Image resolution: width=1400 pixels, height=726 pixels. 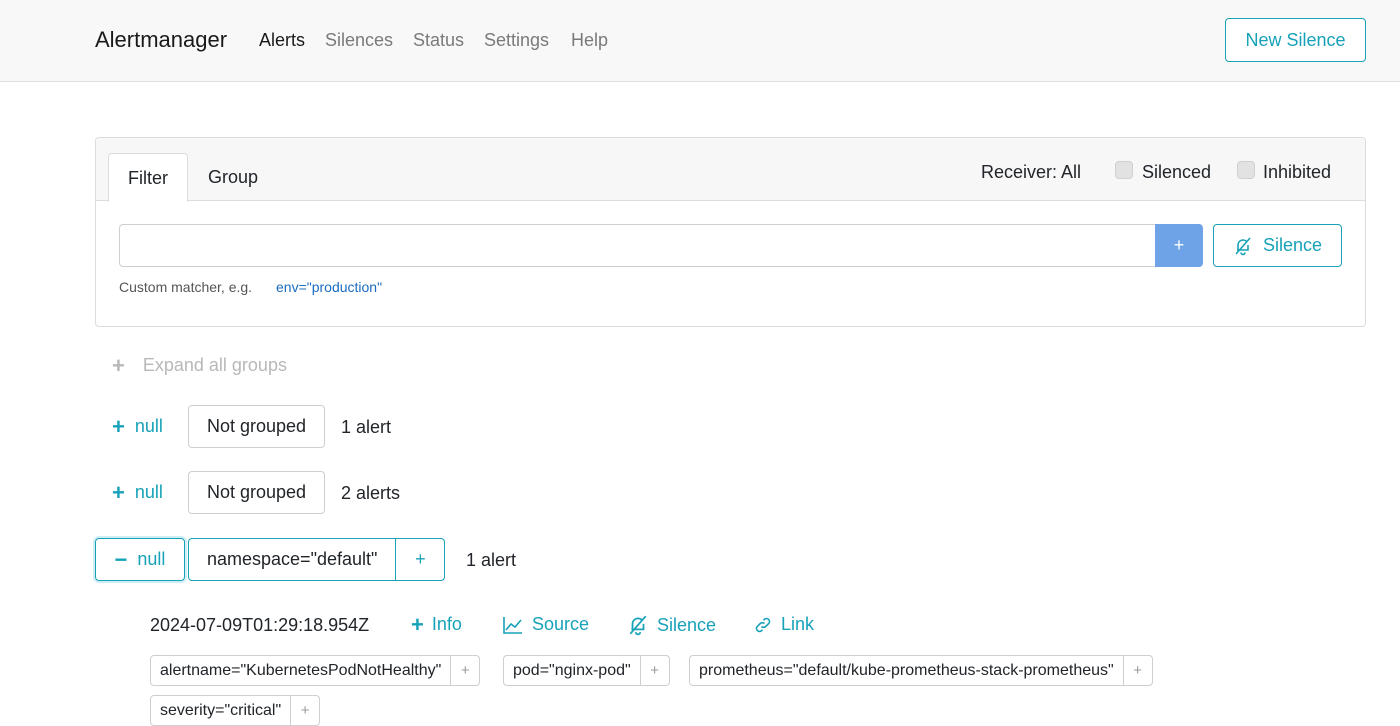 What do you see at coordinates (148, 177) in the screenshot?
I see `tab-filter: Filter` at bounding box center [148, 177].